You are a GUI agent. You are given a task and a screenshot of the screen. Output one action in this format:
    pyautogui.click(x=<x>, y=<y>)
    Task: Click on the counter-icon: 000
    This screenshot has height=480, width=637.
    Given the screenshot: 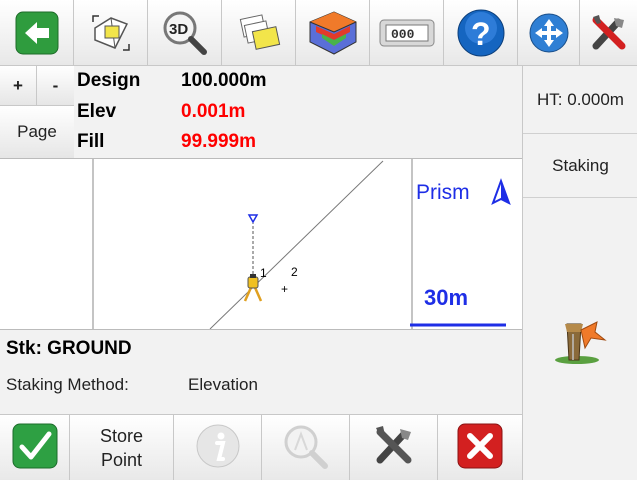 What is the action you would take?
    pyautogui.click(x=407, y=33)
    